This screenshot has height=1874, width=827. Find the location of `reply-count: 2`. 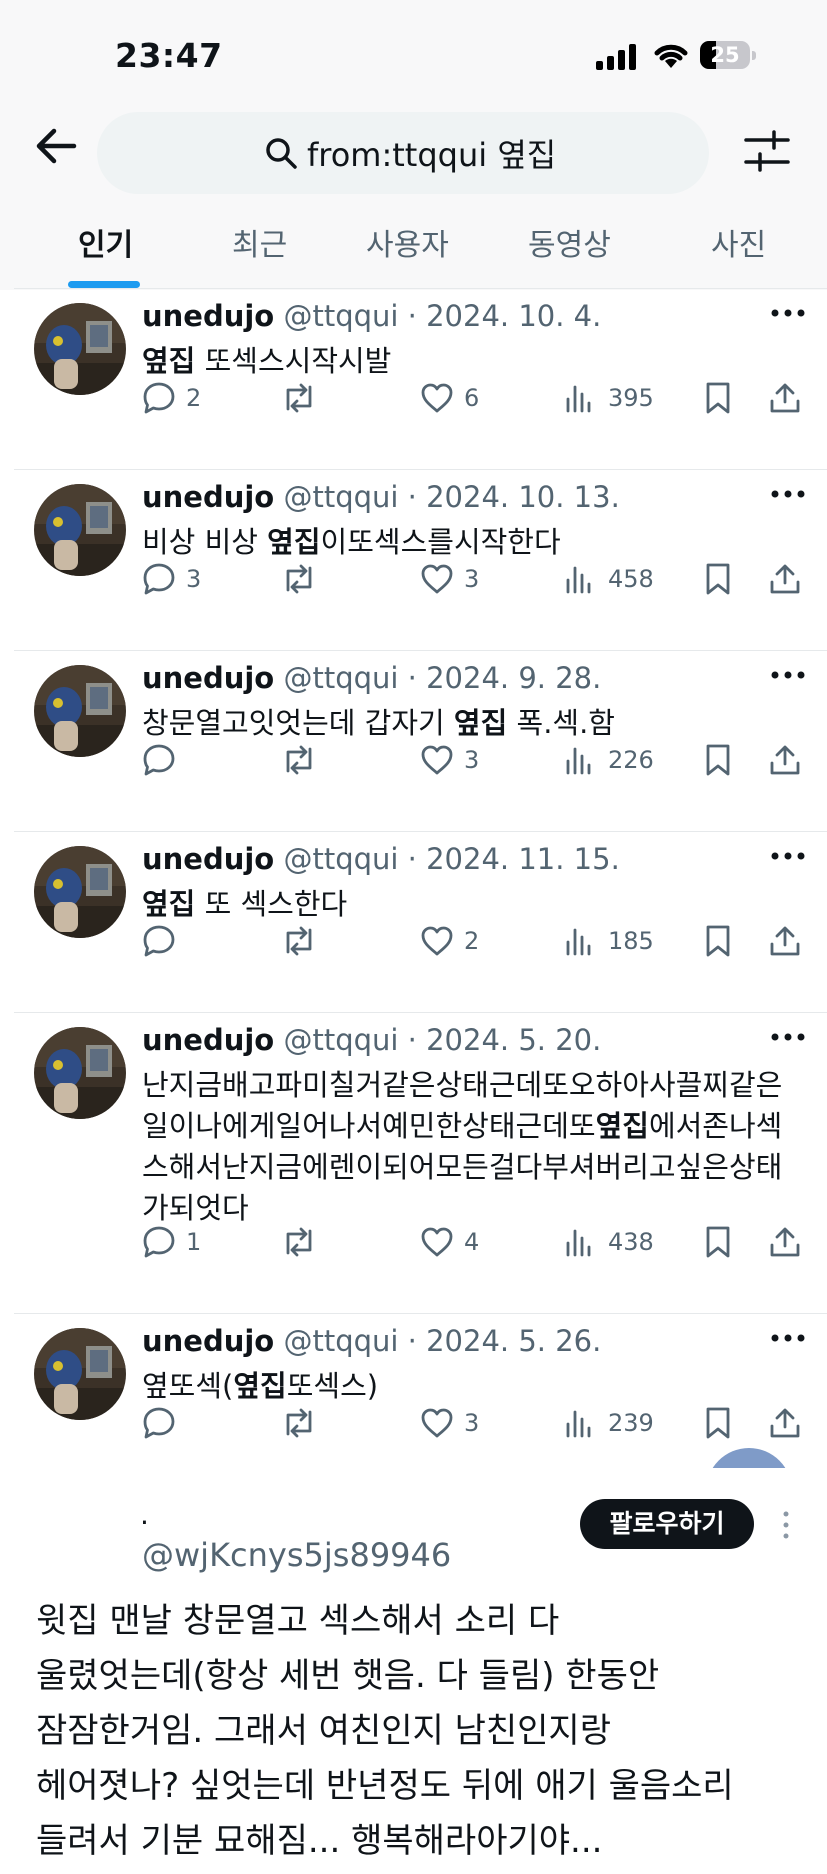

reply-count: 2 is located at coordinates (194, 398).